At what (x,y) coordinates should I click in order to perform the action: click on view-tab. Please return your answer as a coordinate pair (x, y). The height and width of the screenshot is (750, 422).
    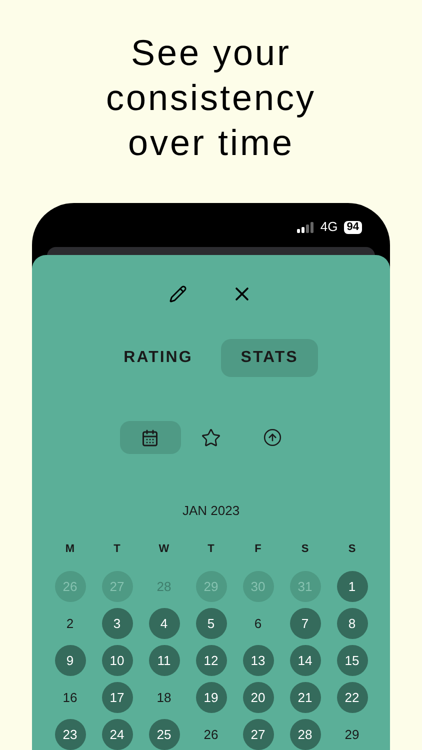
    Looking at the image, I should click on (150, 437).